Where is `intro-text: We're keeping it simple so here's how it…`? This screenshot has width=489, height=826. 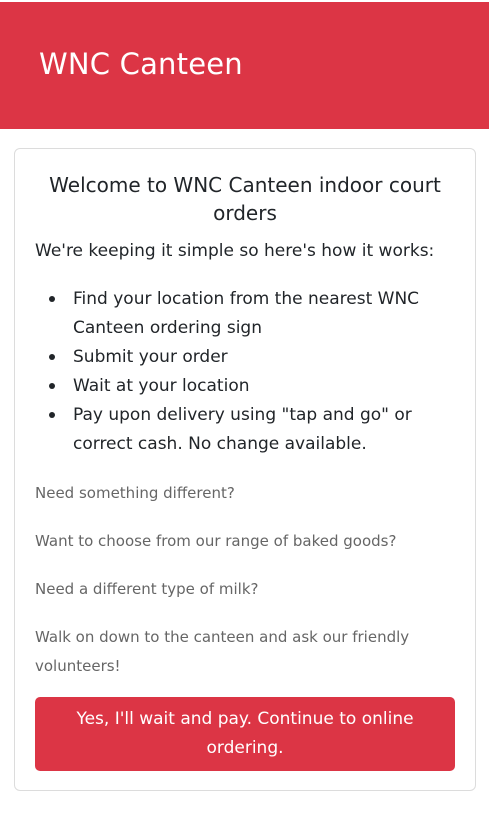 intro-text: We're keeping it simple so here's how it… is located at coordinates (235, 251).